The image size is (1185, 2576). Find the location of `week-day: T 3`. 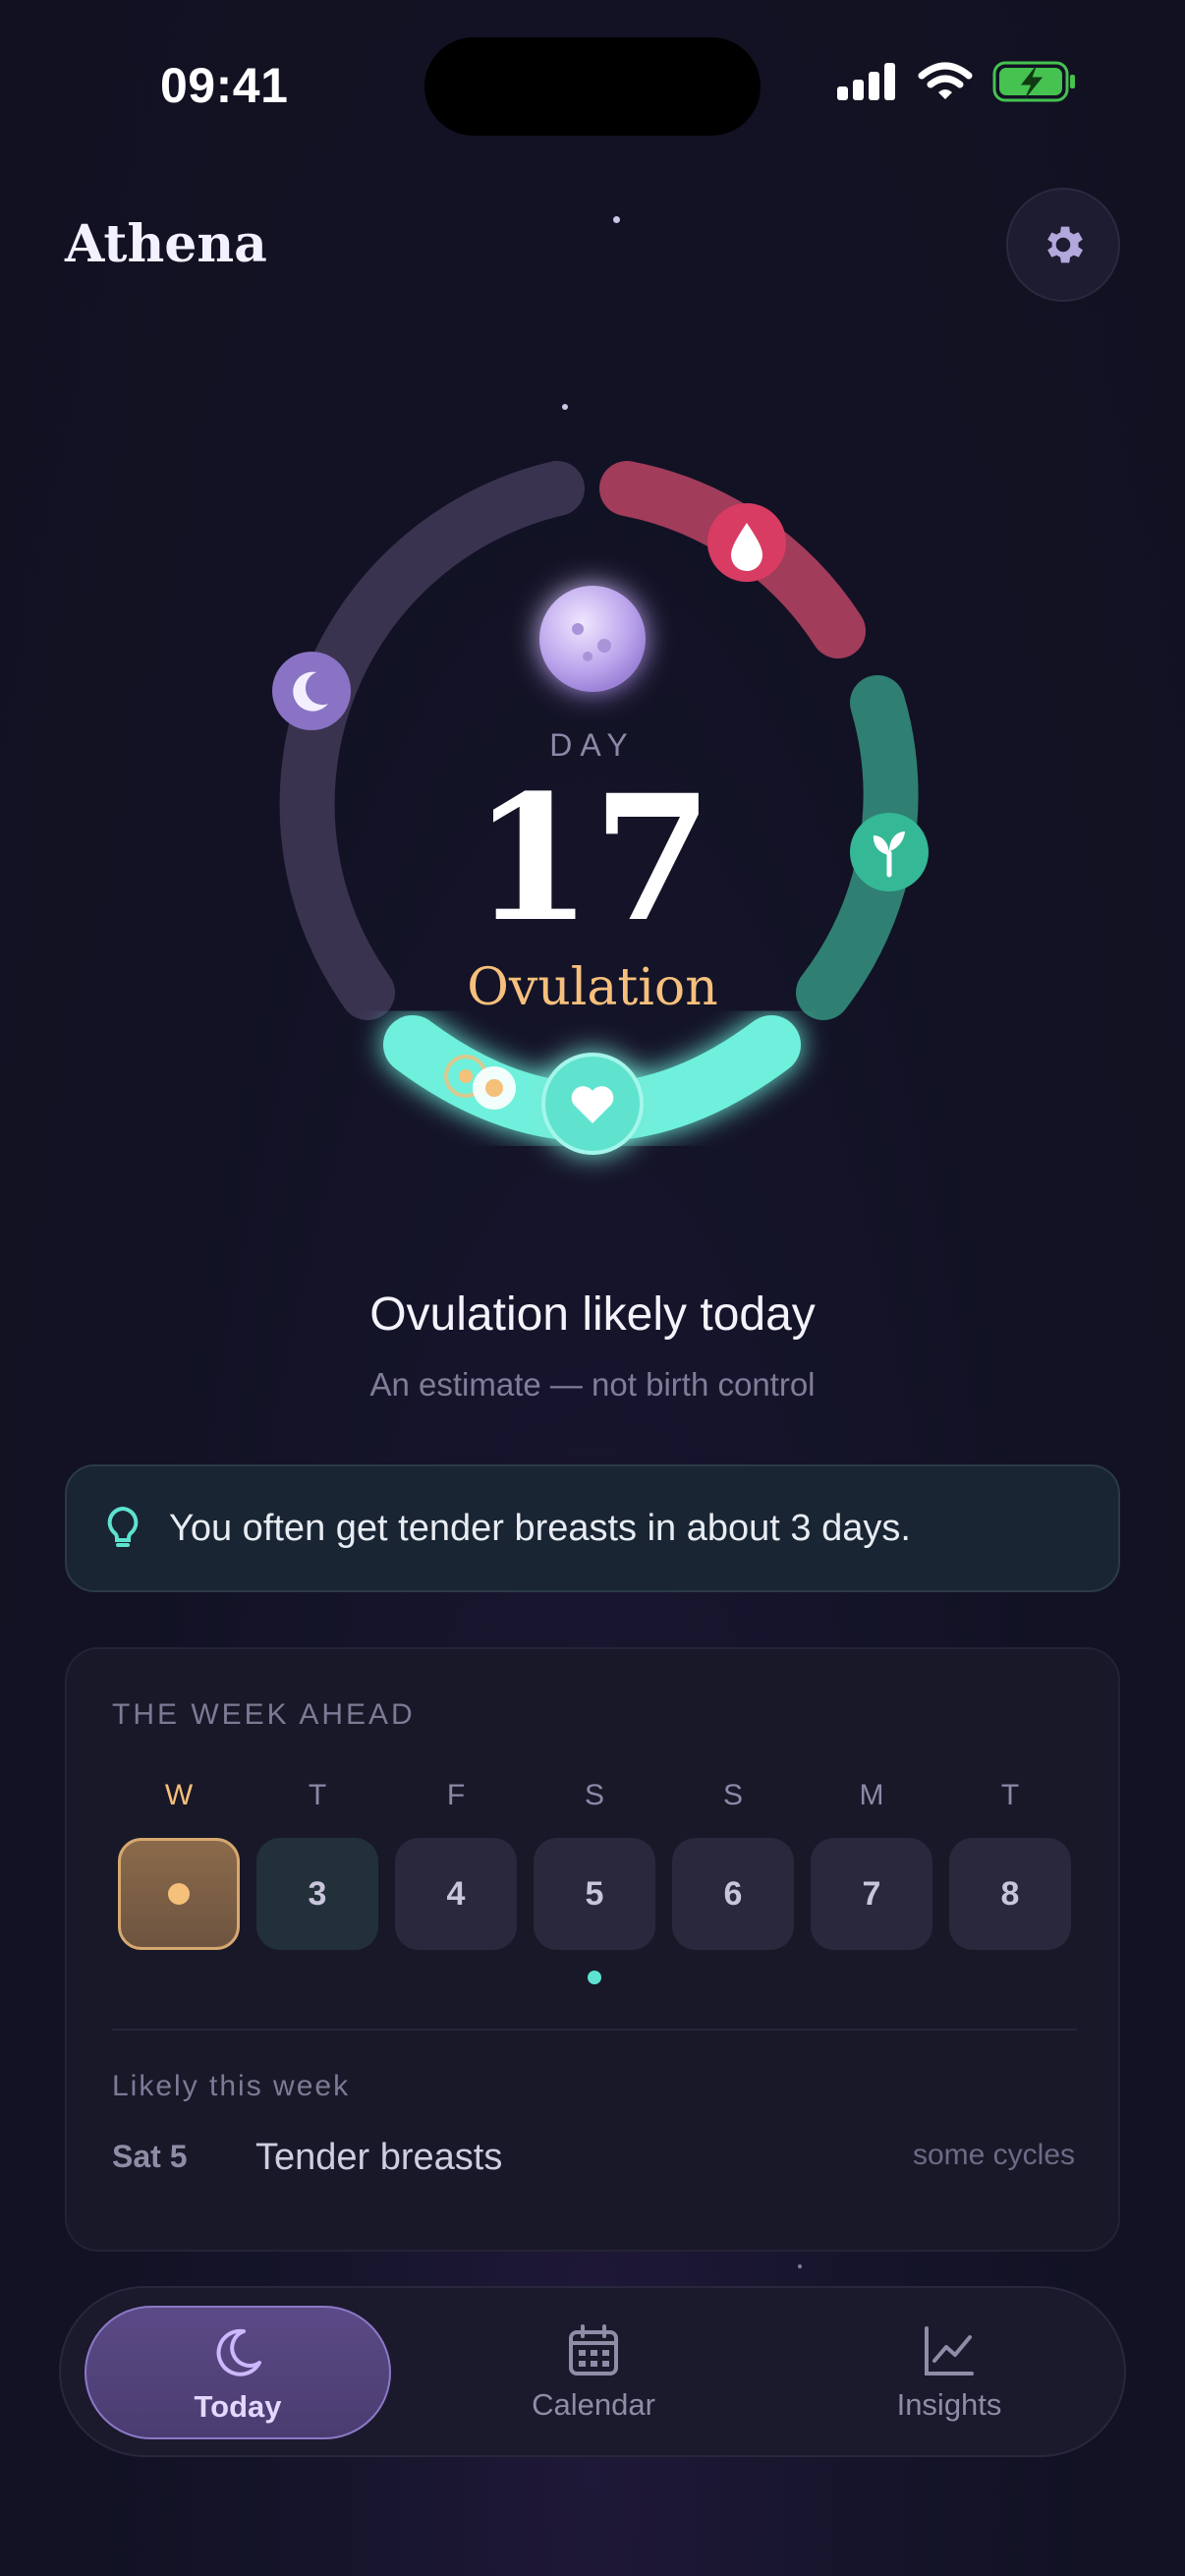

week-day: T 3 is located at coordinates (317, 1865).